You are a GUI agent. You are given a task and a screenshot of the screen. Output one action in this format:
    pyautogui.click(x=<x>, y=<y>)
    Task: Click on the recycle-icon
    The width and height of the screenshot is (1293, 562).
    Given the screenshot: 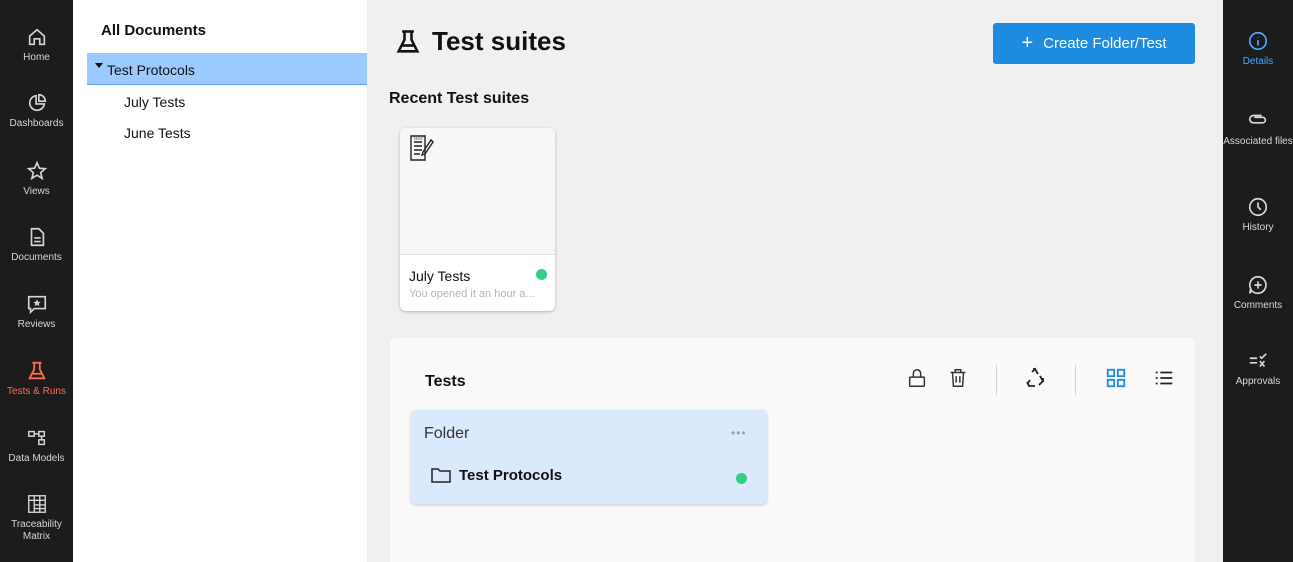 What is the action you would take?
    pyautogui.click(x=1035, y=377)
    